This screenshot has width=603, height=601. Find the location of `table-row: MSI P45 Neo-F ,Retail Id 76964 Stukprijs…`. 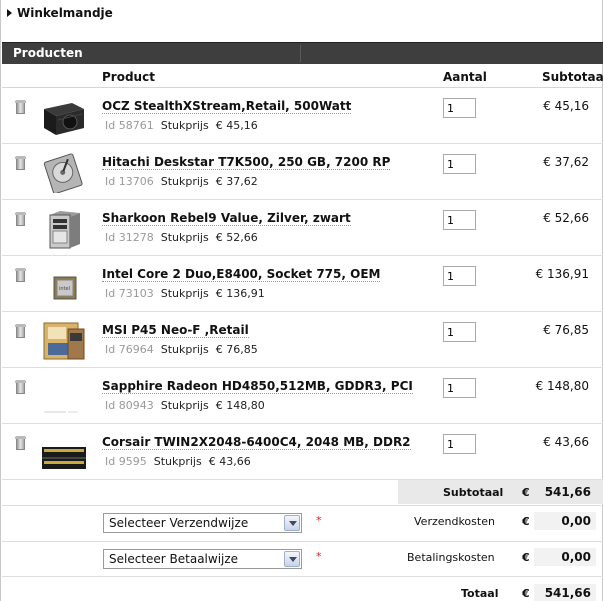

table-row: MSI P45 Neo-F ,Retail Id 76964 Stukprijs… is located at coordinates (302, 340).